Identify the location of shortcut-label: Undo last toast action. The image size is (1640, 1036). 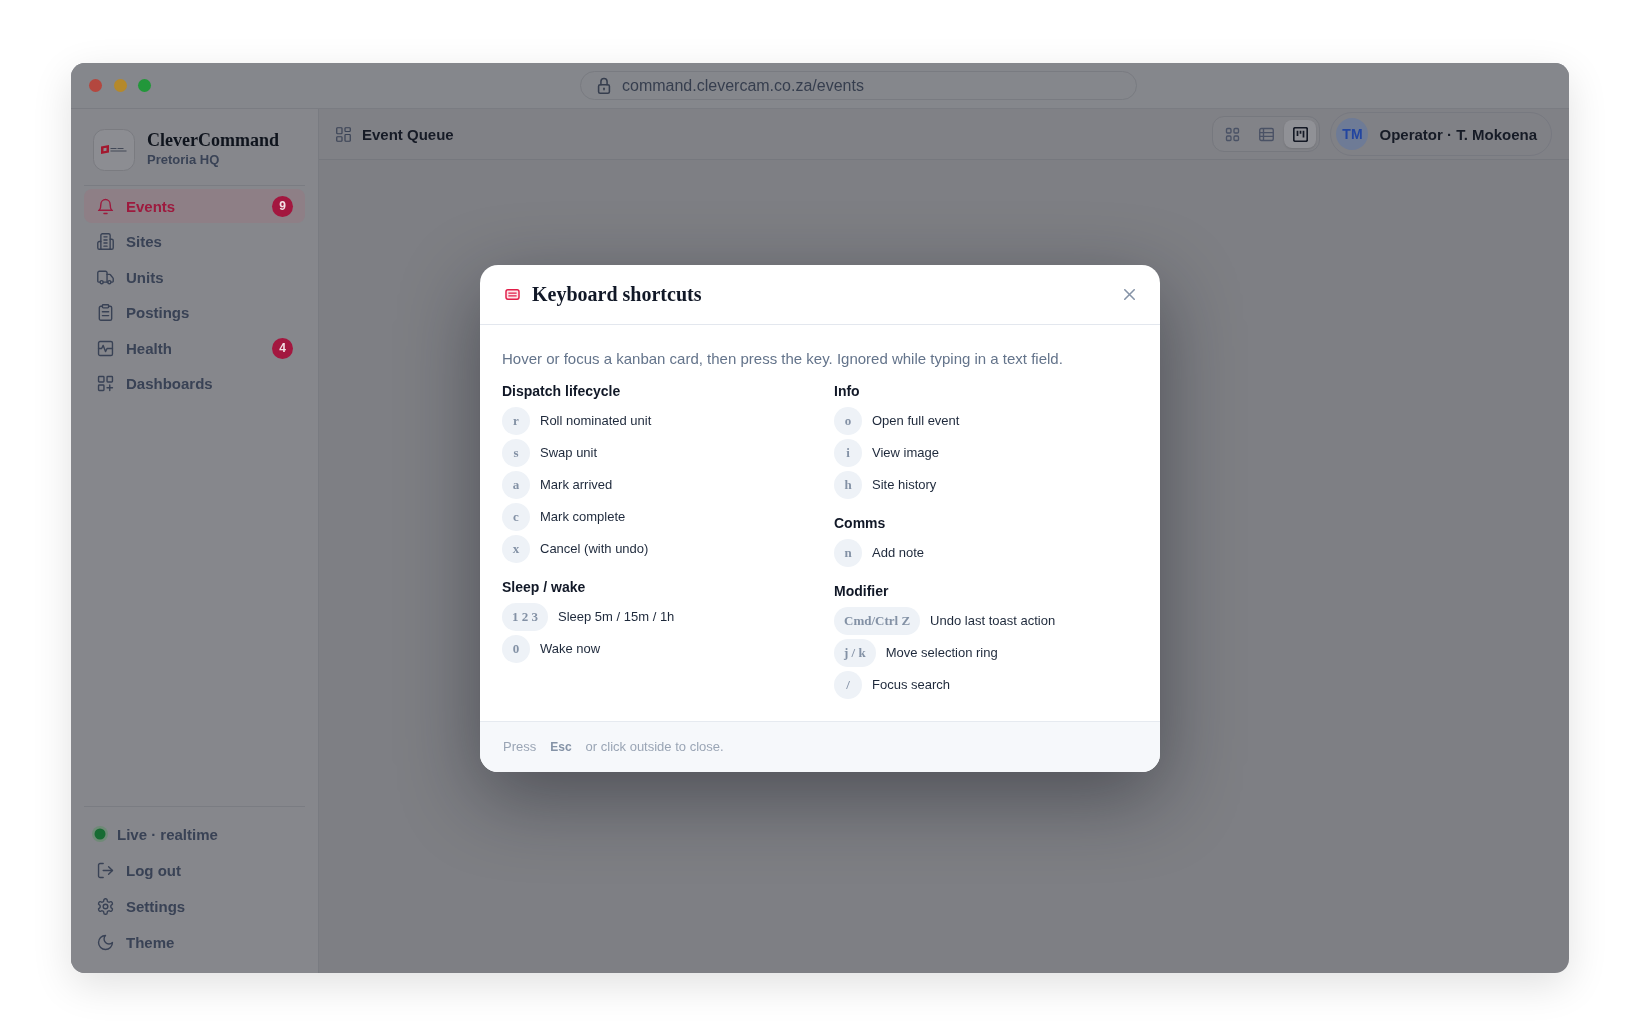
(993, 620).